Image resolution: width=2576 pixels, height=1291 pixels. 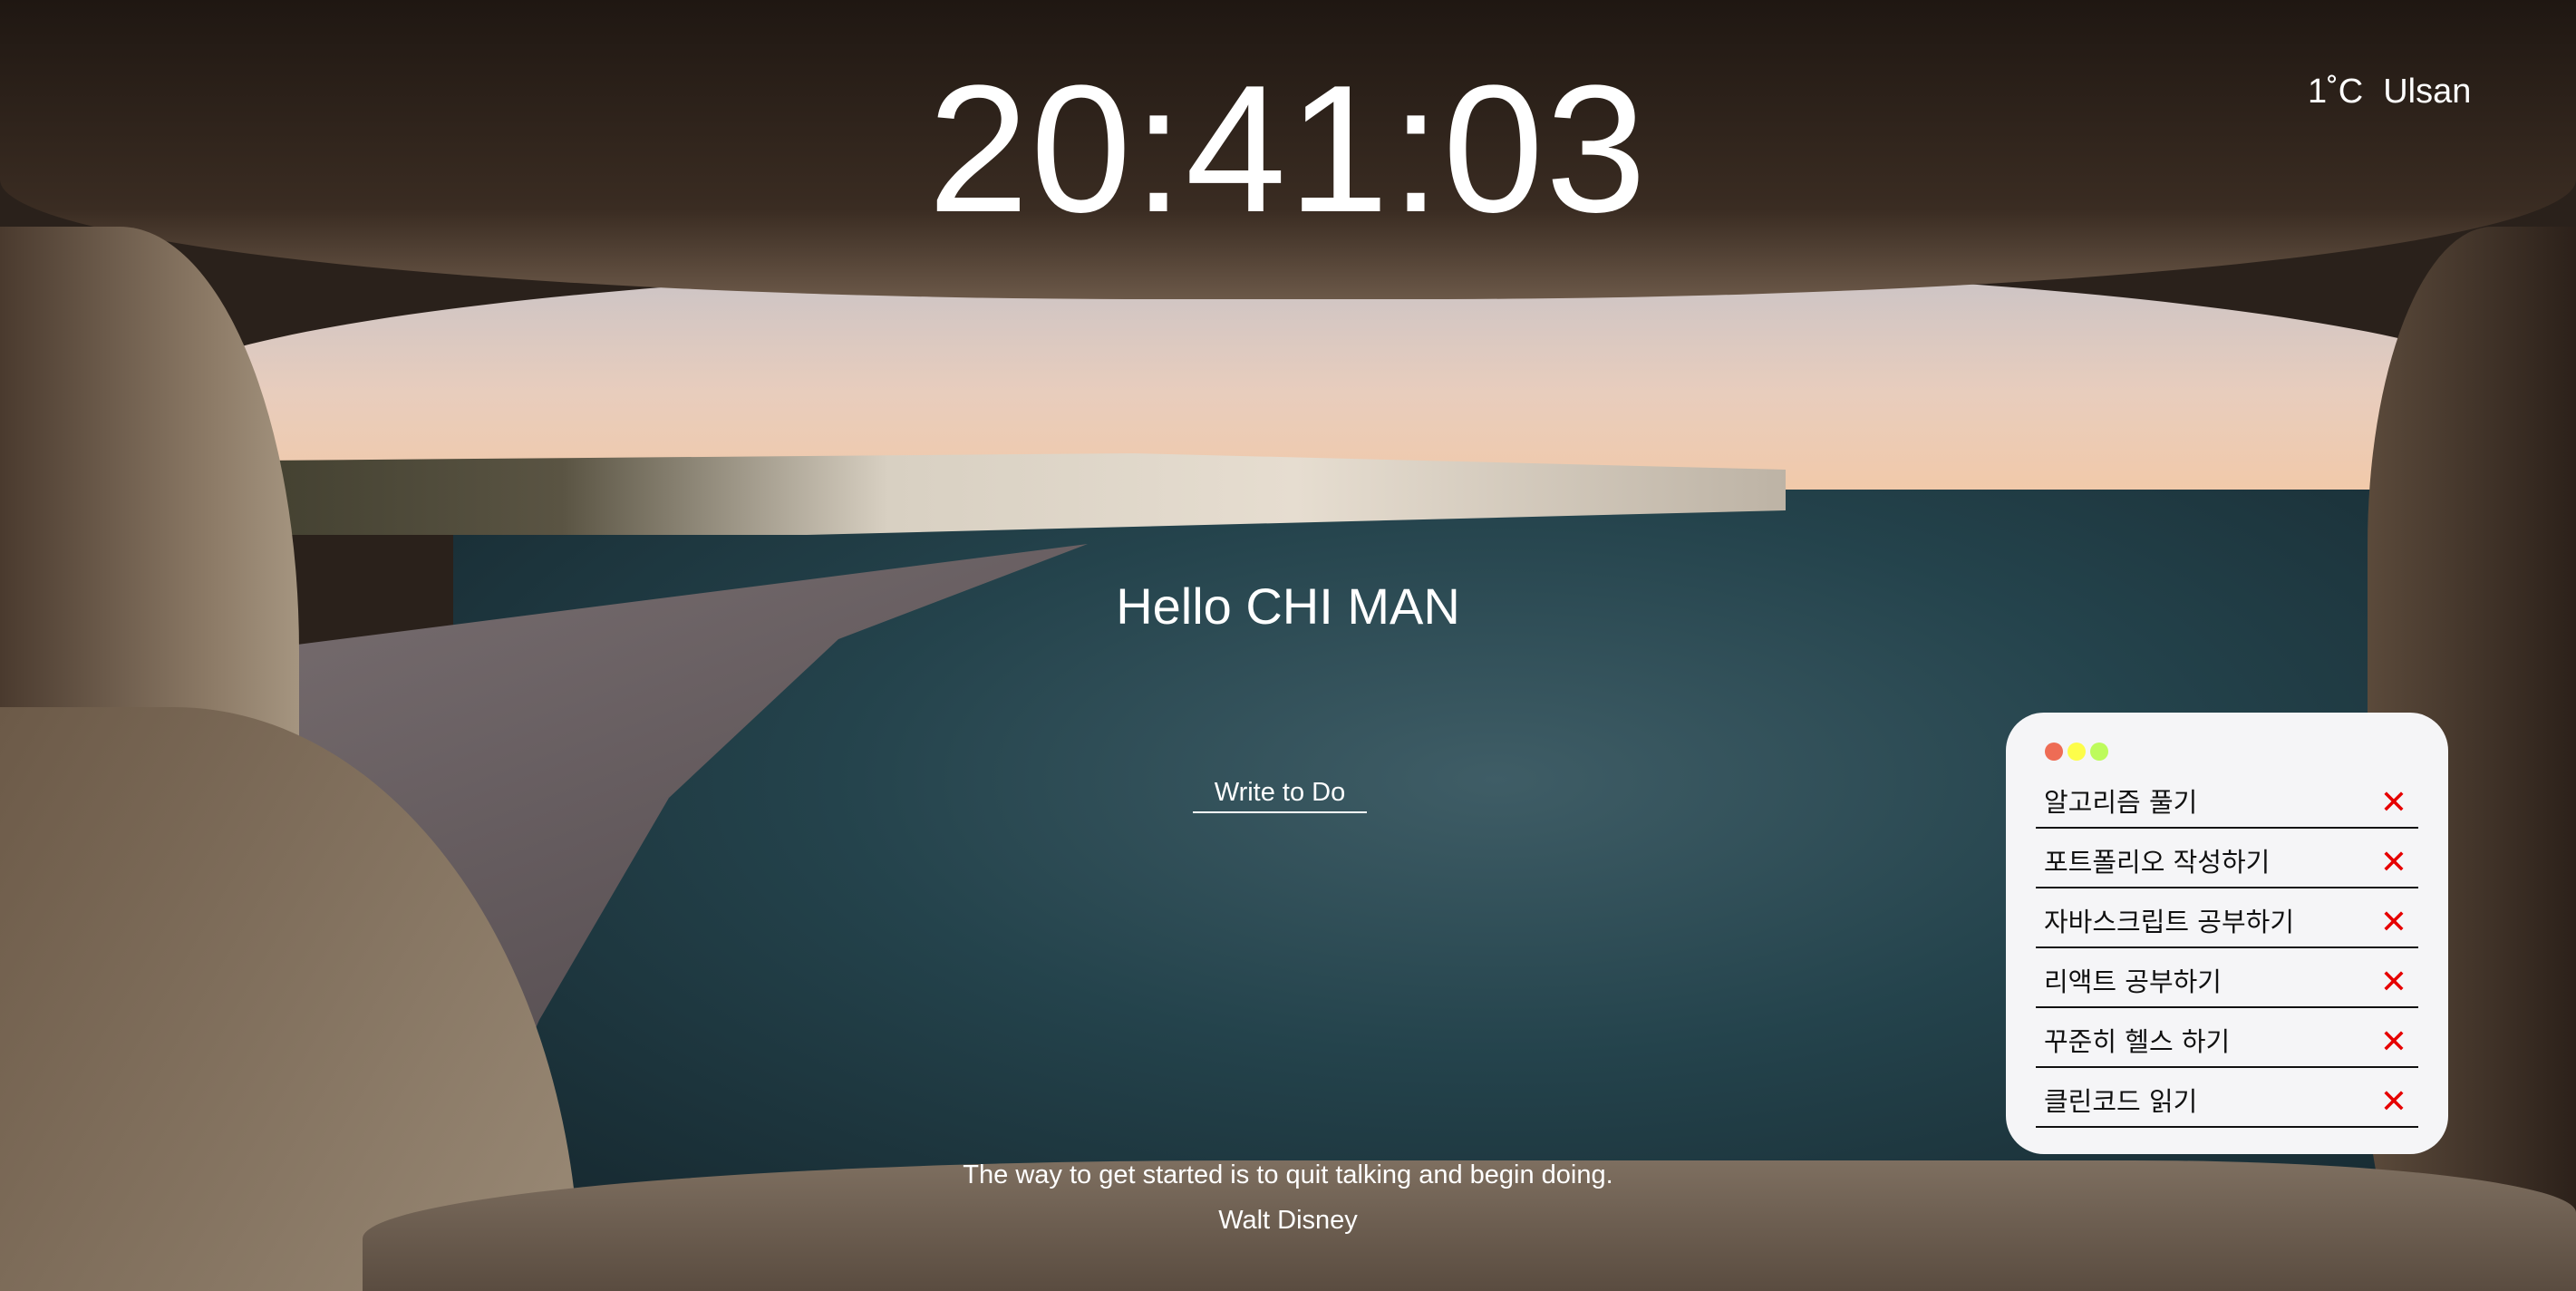 I want to click on close-dot-icon, so click(x=2054, y=752).